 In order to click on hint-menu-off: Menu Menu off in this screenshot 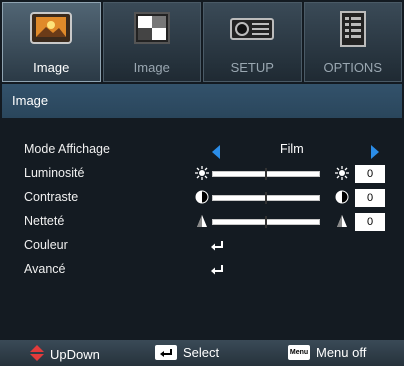, I will do `click(327, 352)`.